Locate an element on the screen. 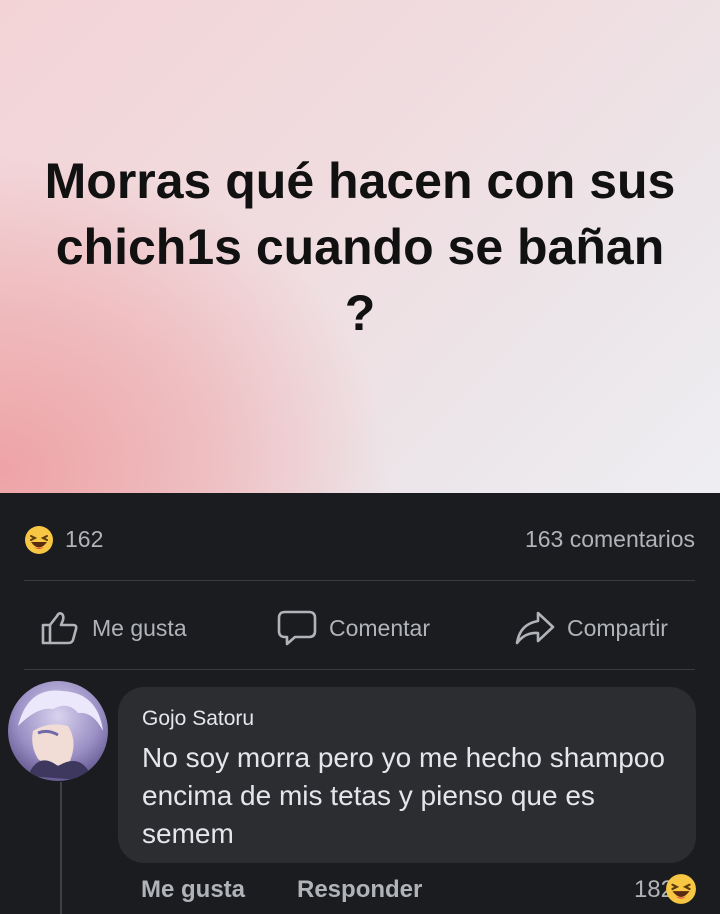  share-arrow-icon is located at coordinates (535, 628).